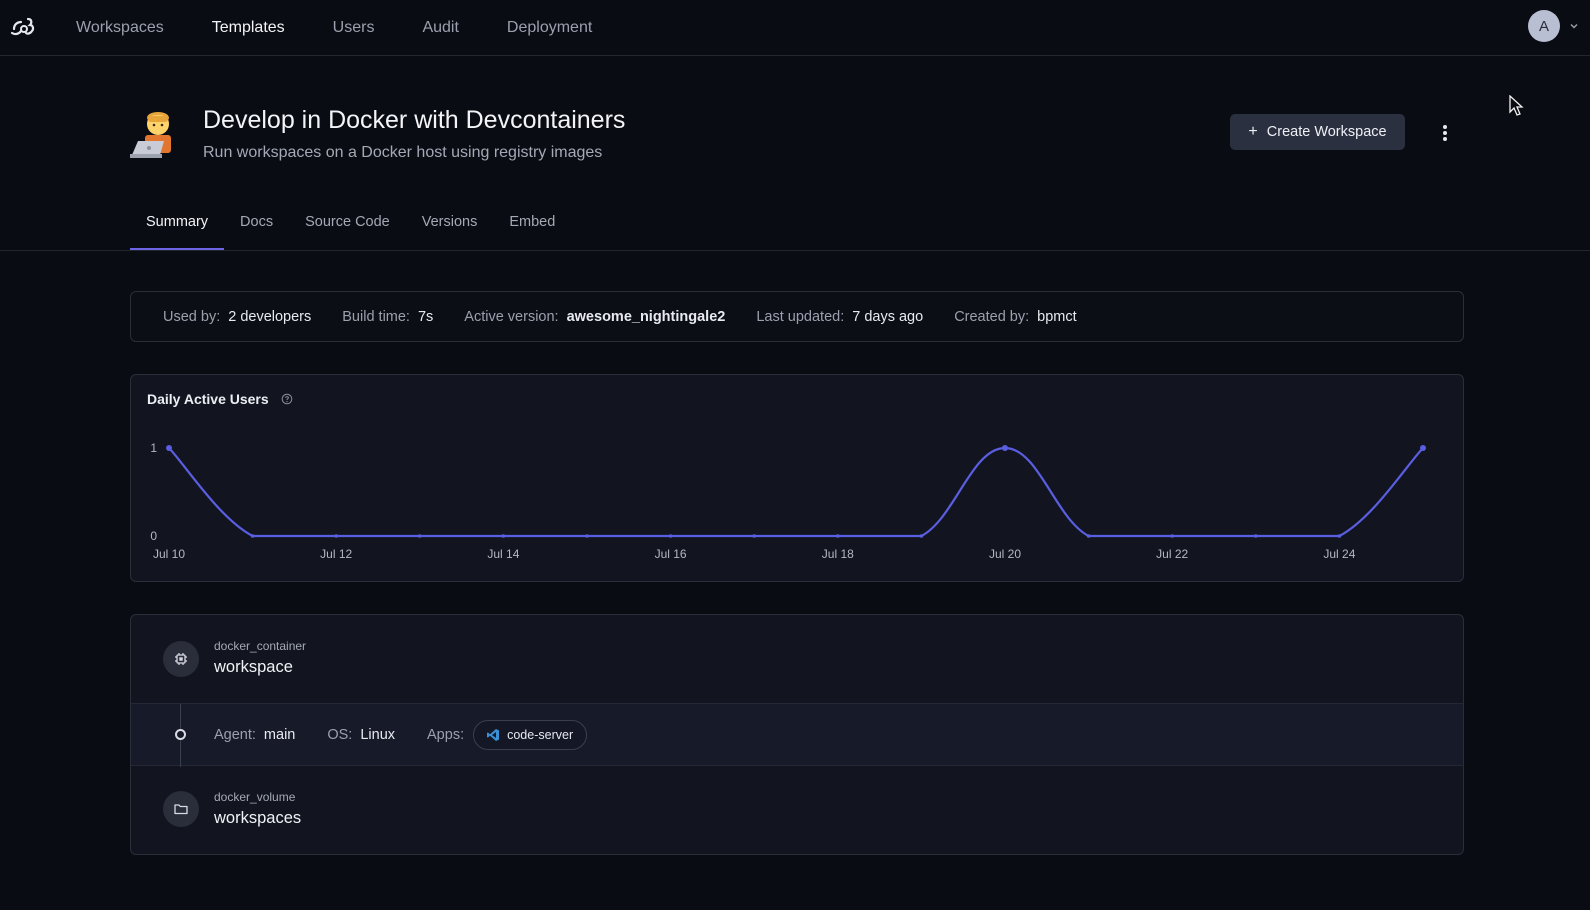  I want to click on coder-logo-icon, so click(24, 27).